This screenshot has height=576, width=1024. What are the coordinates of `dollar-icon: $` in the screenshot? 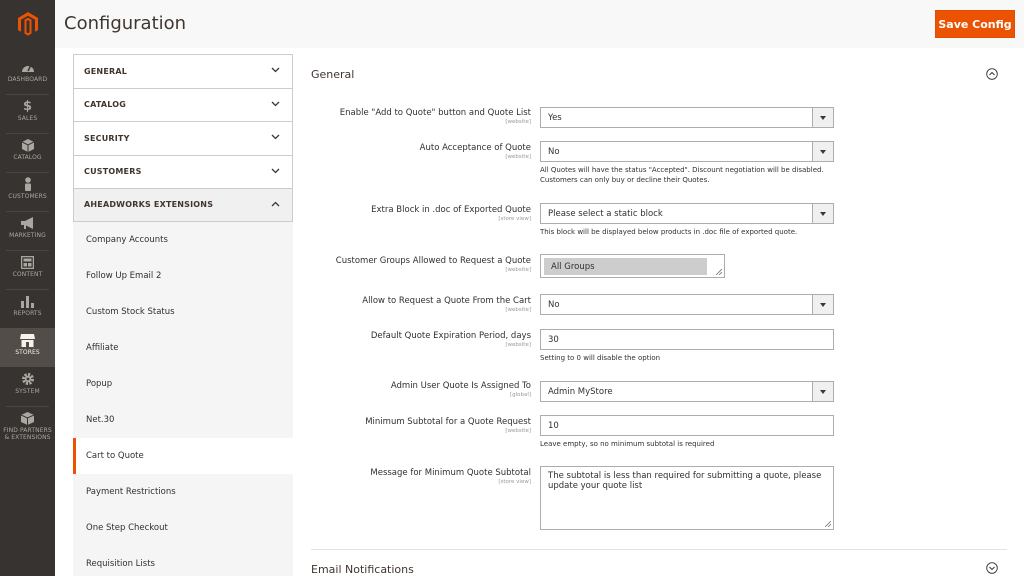 It's located at (27, 106).